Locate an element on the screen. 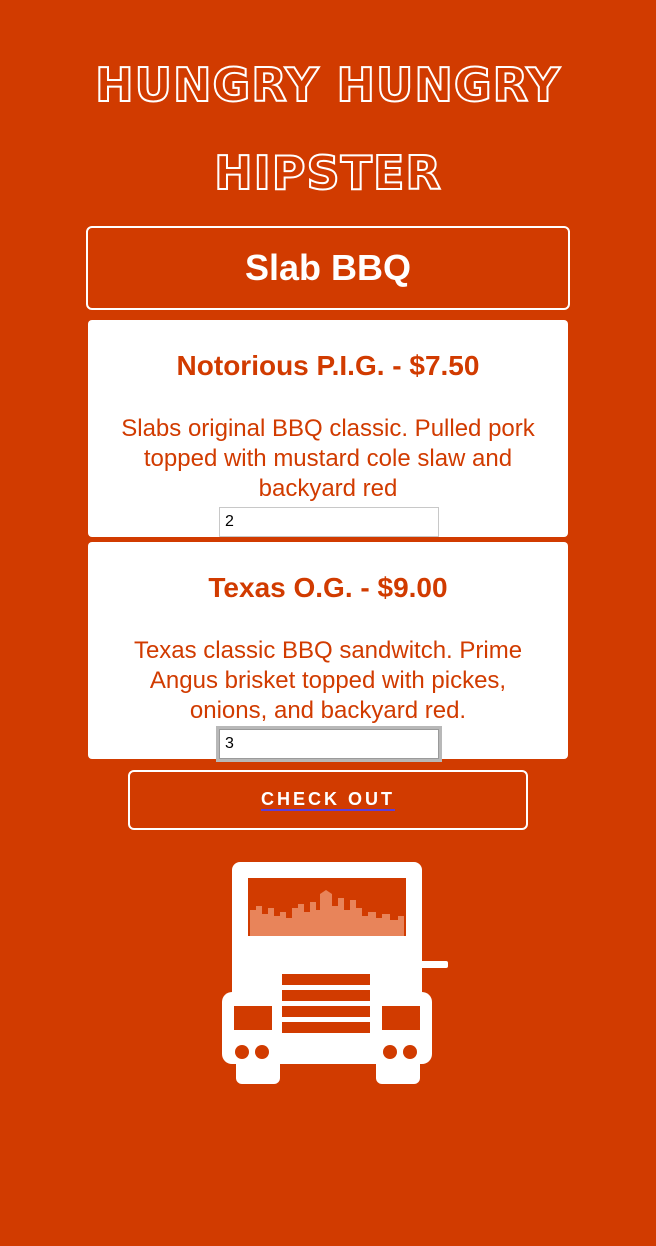 This screenshot has width=656, height=1246. site-title-line-1: HUNGRY HUNGRY is located at coordinates (327, 85).